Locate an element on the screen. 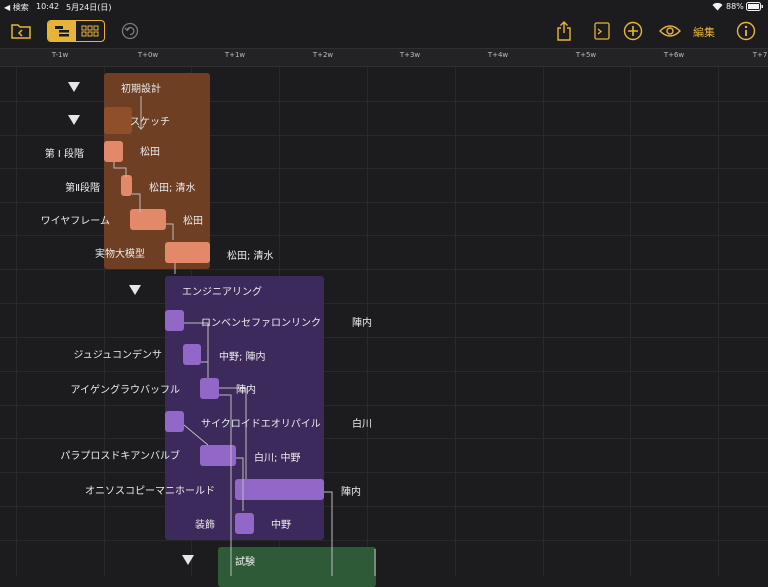 The height and width of the screenshot is (587, 768). task-label-mockup: 実物大模型 is located at coordinates (120, 254).